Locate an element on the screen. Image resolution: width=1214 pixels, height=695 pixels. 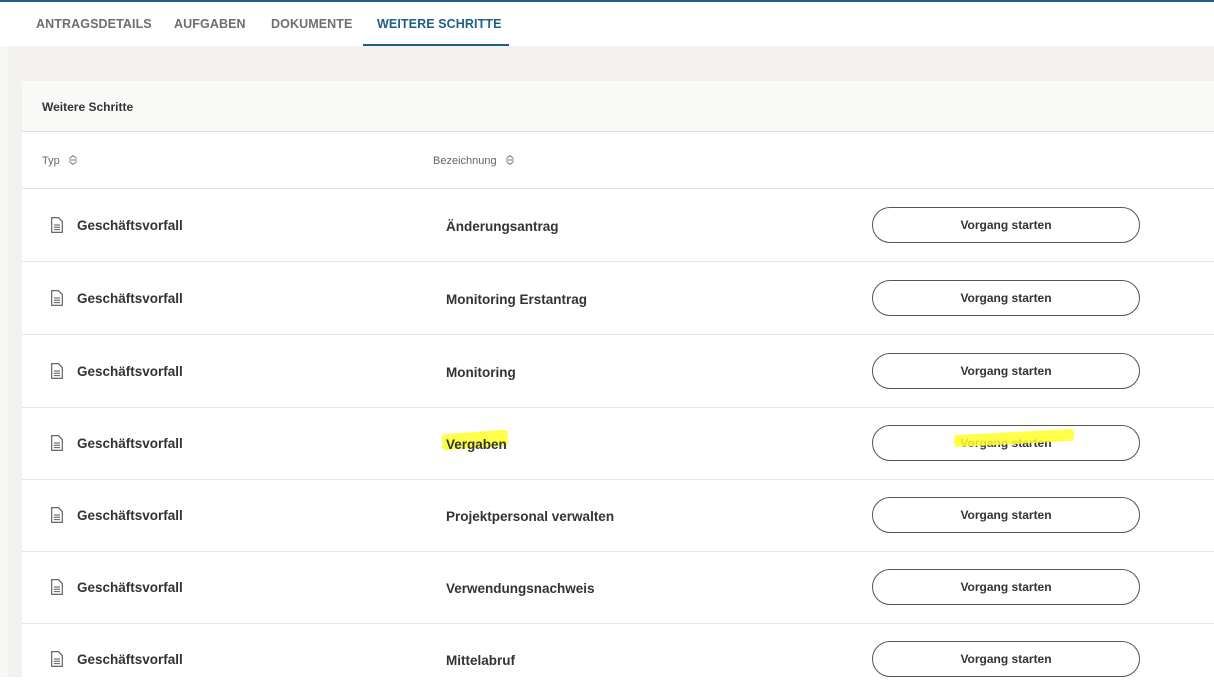
row-name: Projektpersonal verwalten is located at coordinates (530, 516).